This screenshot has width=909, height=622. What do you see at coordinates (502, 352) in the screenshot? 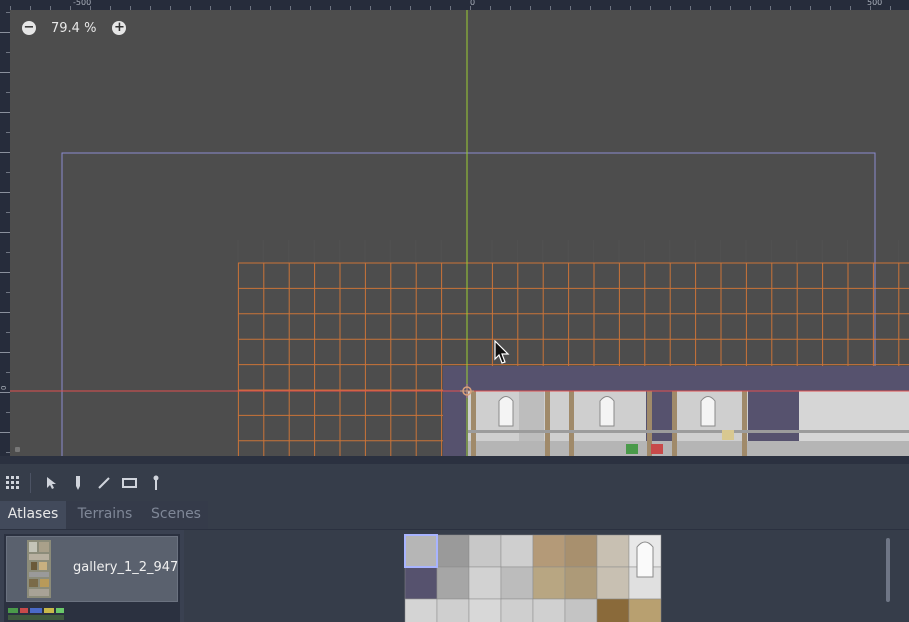
I see `mouse-cursor-icon` at bounding box center [502, 352].